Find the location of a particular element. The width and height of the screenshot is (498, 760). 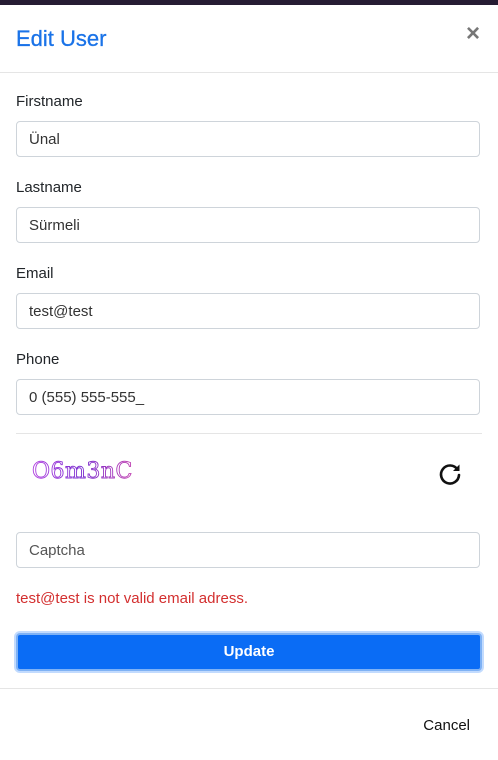

phone-label: Phone is located at coordinates (38, 359).